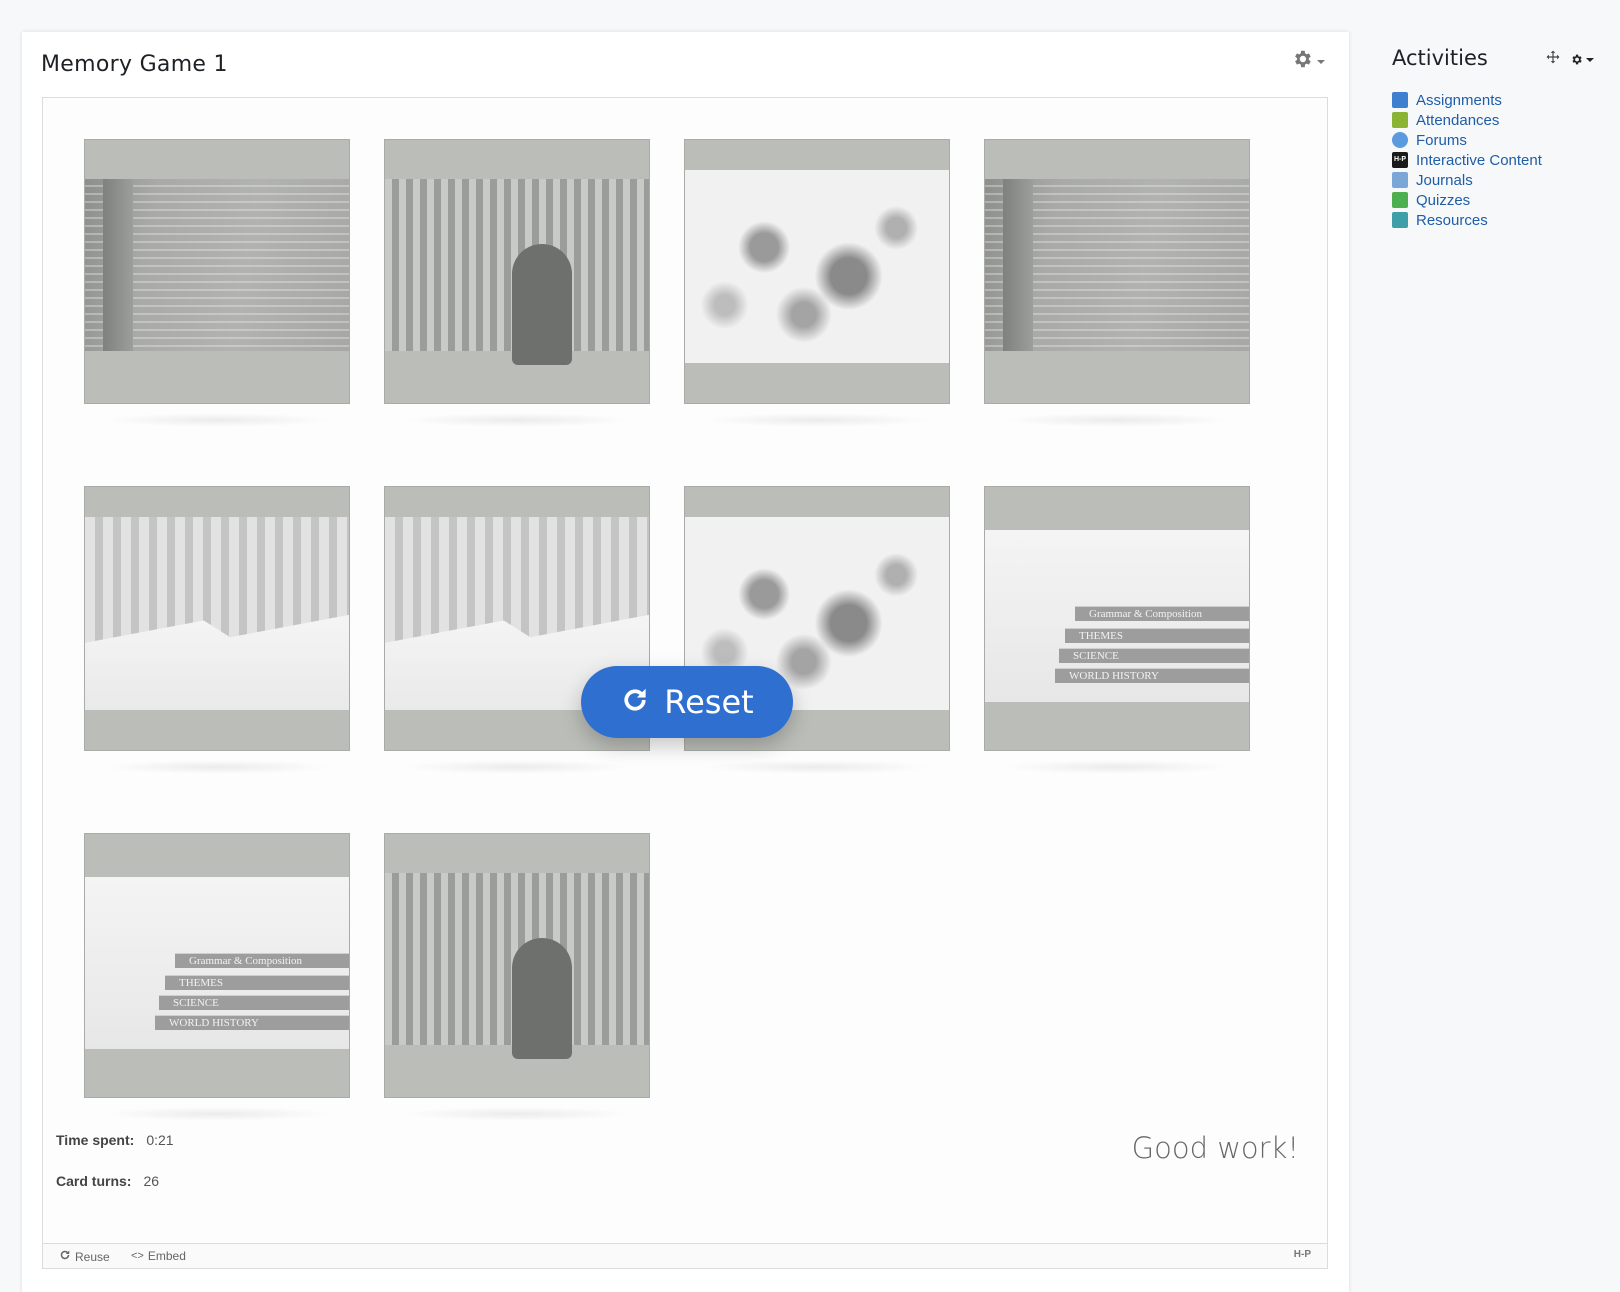 Image resolution: width=1620 pixels, height=1292 pixels. What do you see at coordinates (1400, 120) in the screenshot?
I see `attendance-icon` at bounding box center [1400, 120].